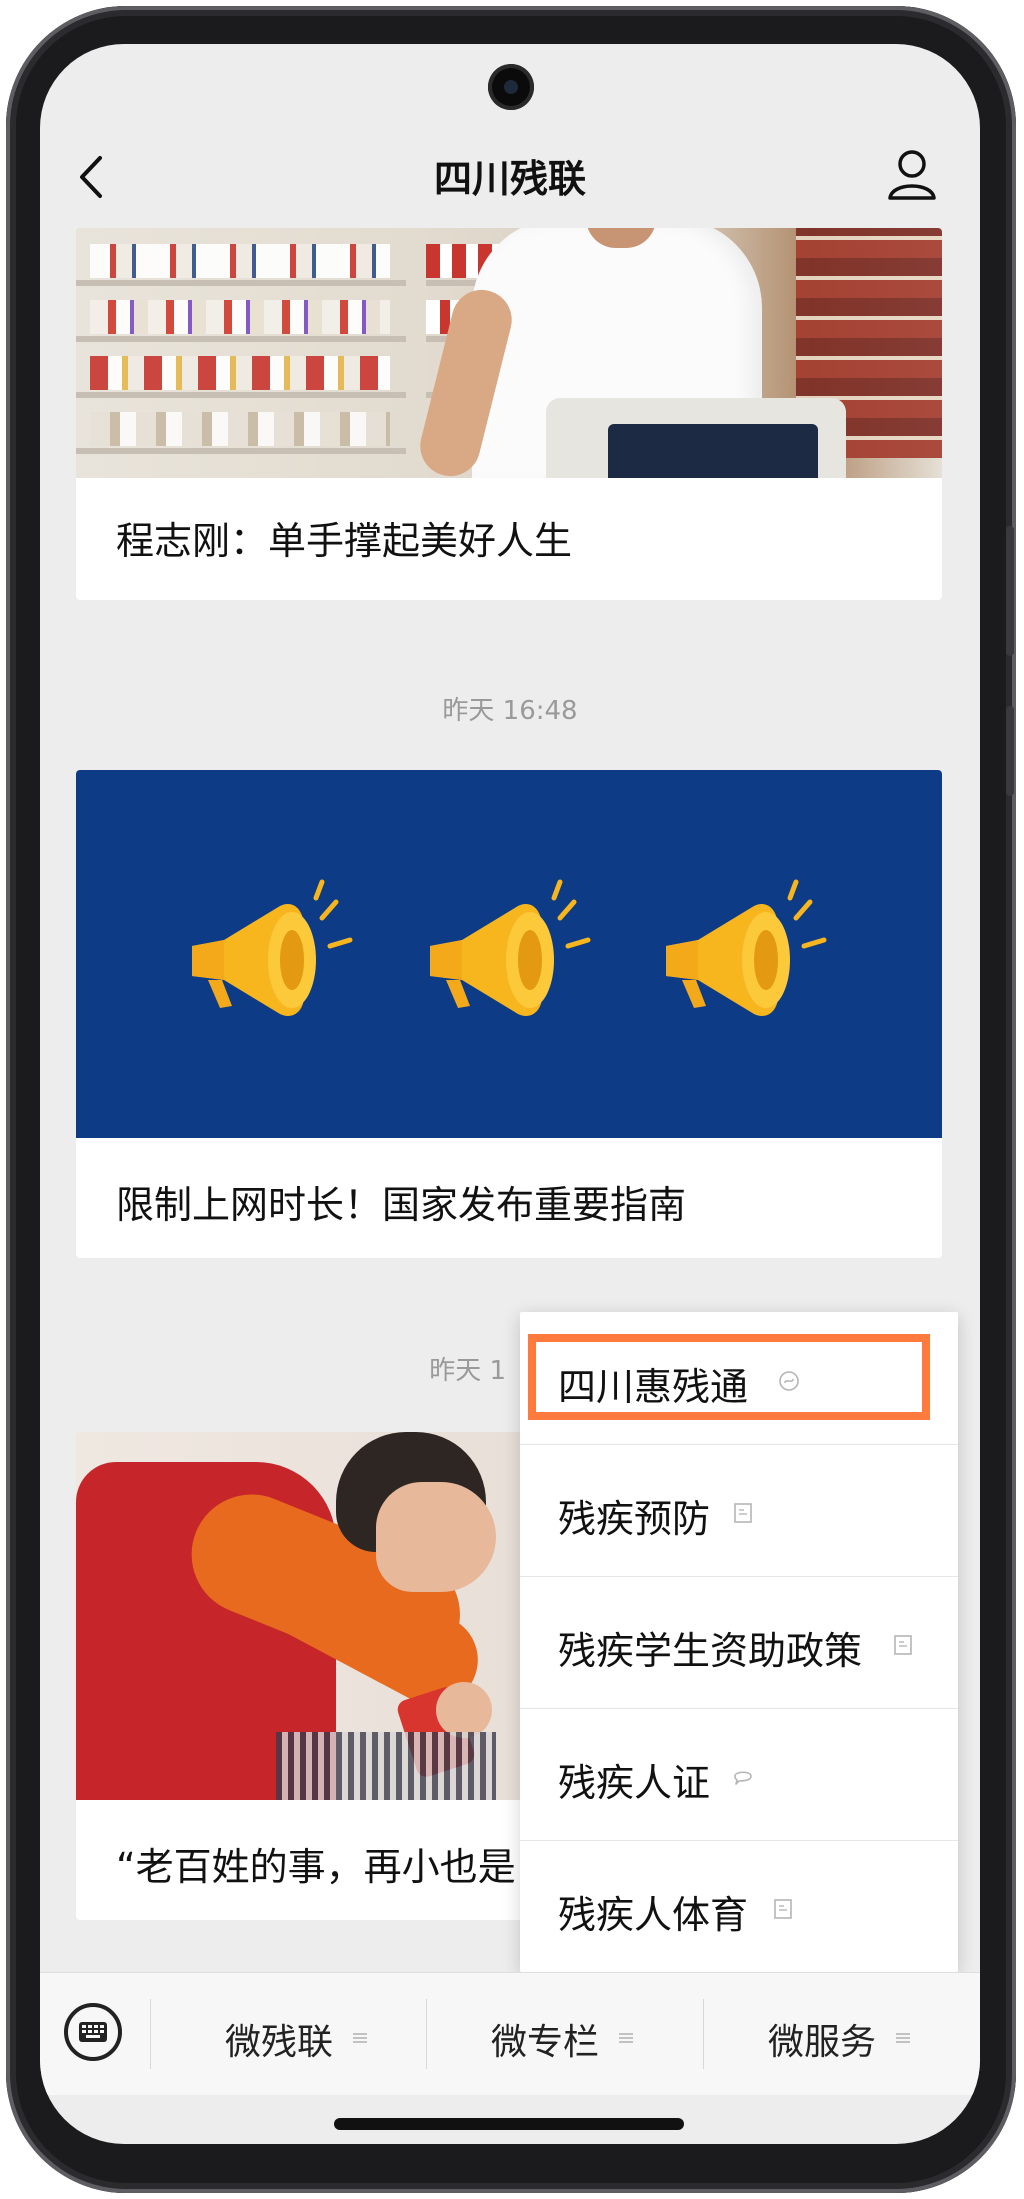 This screenshot has height=2199, width=1024. I want to click on submenu-popup: 四川惠残通 残疾预防 残疾学生资助政策 残疾人证 残疾人体育, so click(739, 1642).